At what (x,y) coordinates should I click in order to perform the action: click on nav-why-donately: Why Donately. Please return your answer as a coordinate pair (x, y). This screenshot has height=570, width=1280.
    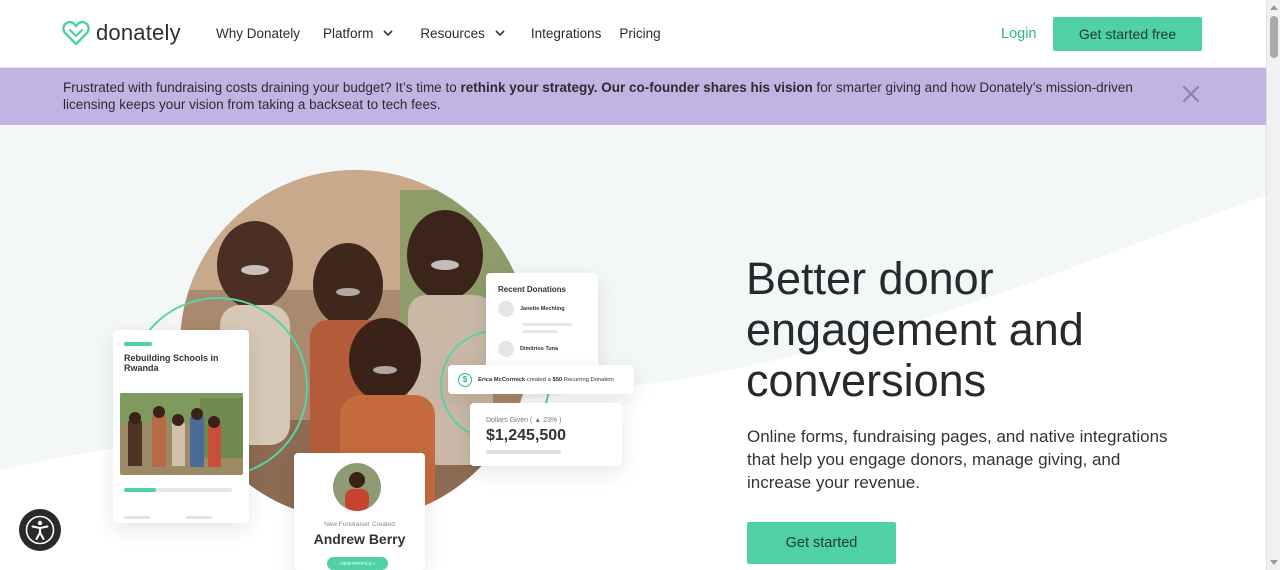
    Looking at the image, I should click on (258, 33).